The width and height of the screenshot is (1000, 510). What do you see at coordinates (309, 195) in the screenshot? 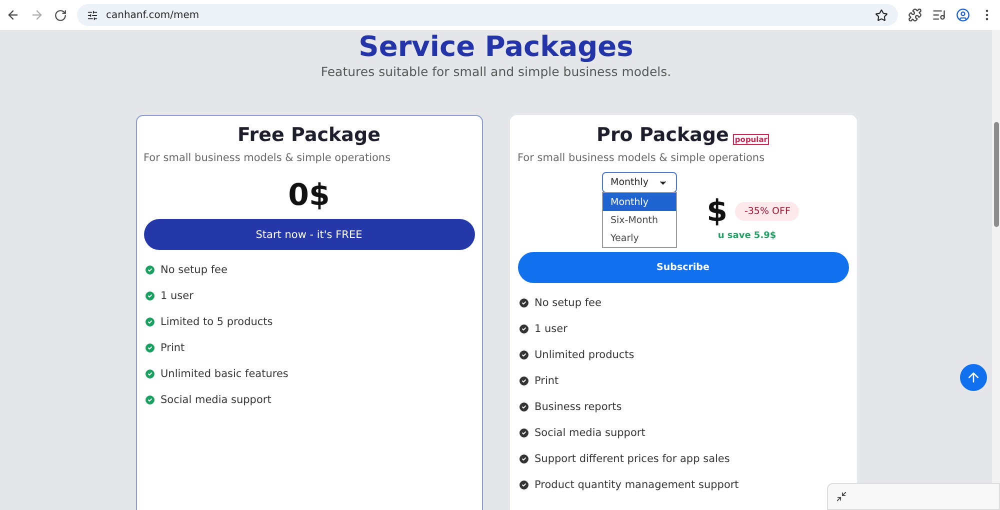
I see `price: 0$` at bounding box center [309, 195].